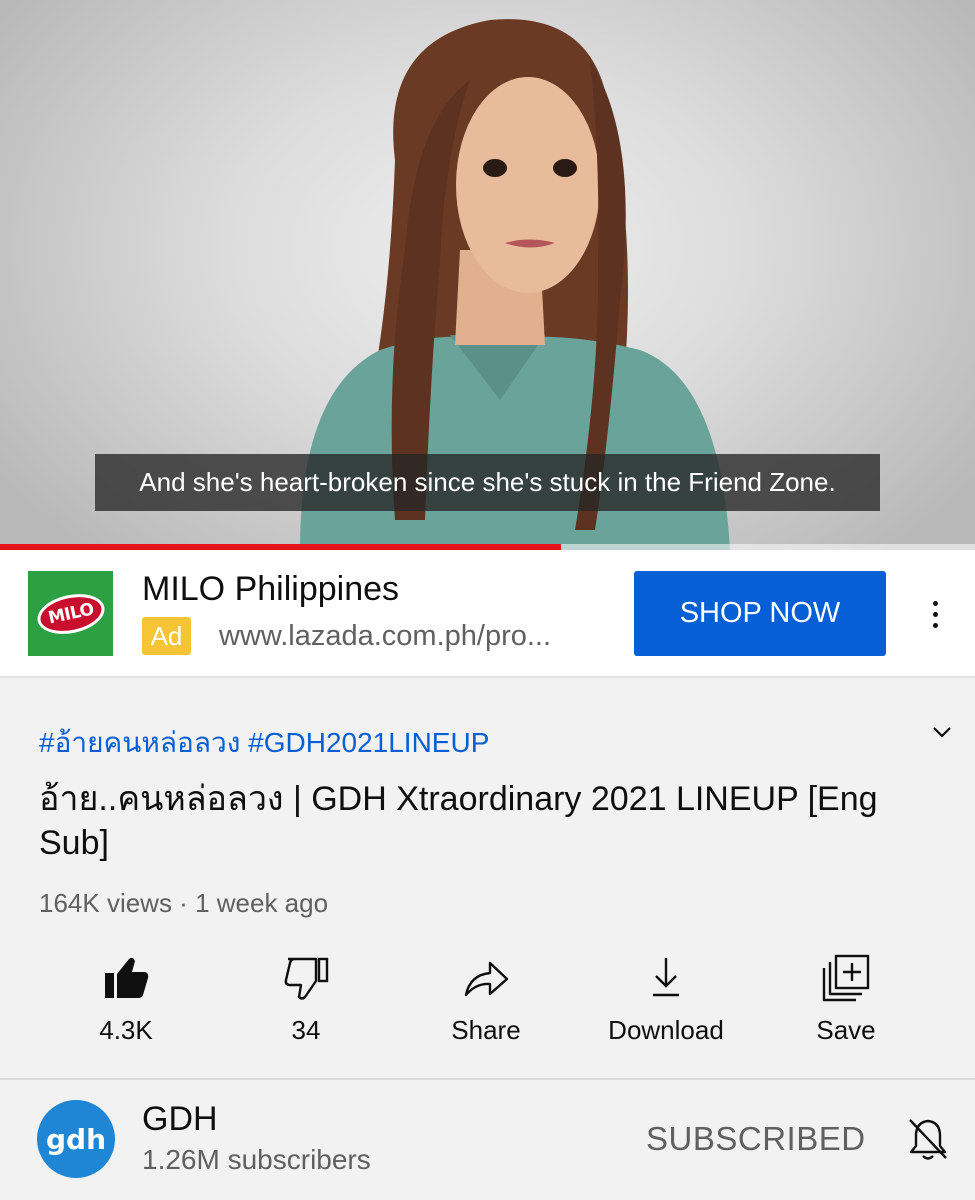 Image resolution: width=975 pixels, height=1200 pixels. I want to click on channel-name: GDH, so click(180, 1119).